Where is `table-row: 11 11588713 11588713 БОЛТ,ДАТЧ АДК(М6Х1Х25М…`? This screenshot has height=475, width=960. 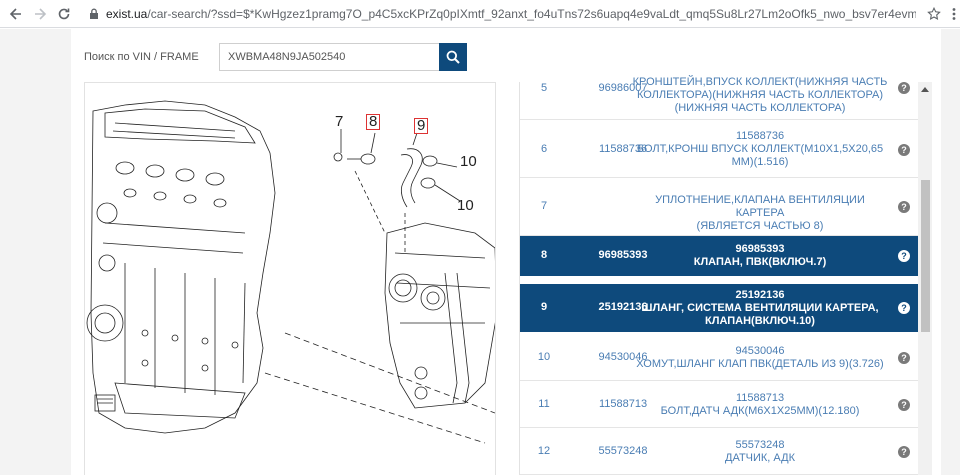 table-row: 11 11588713 11588713 БОЛТ,ДАТЧ АДК(М6Х1Х25М… is located at coordinates (719, 404).